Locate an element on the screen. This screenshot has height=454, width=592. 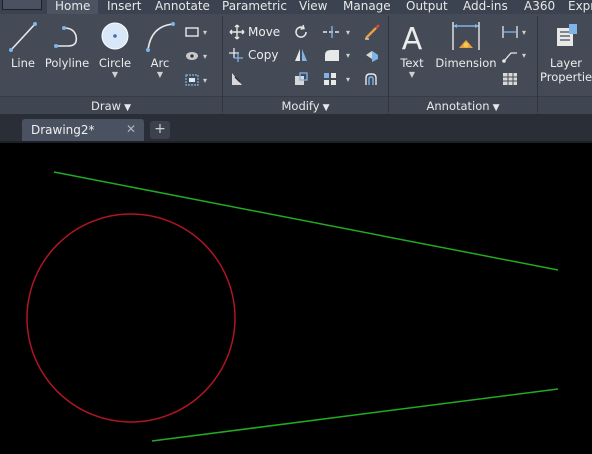
dimension-label: Dimension is located at coordinates (466, 63).